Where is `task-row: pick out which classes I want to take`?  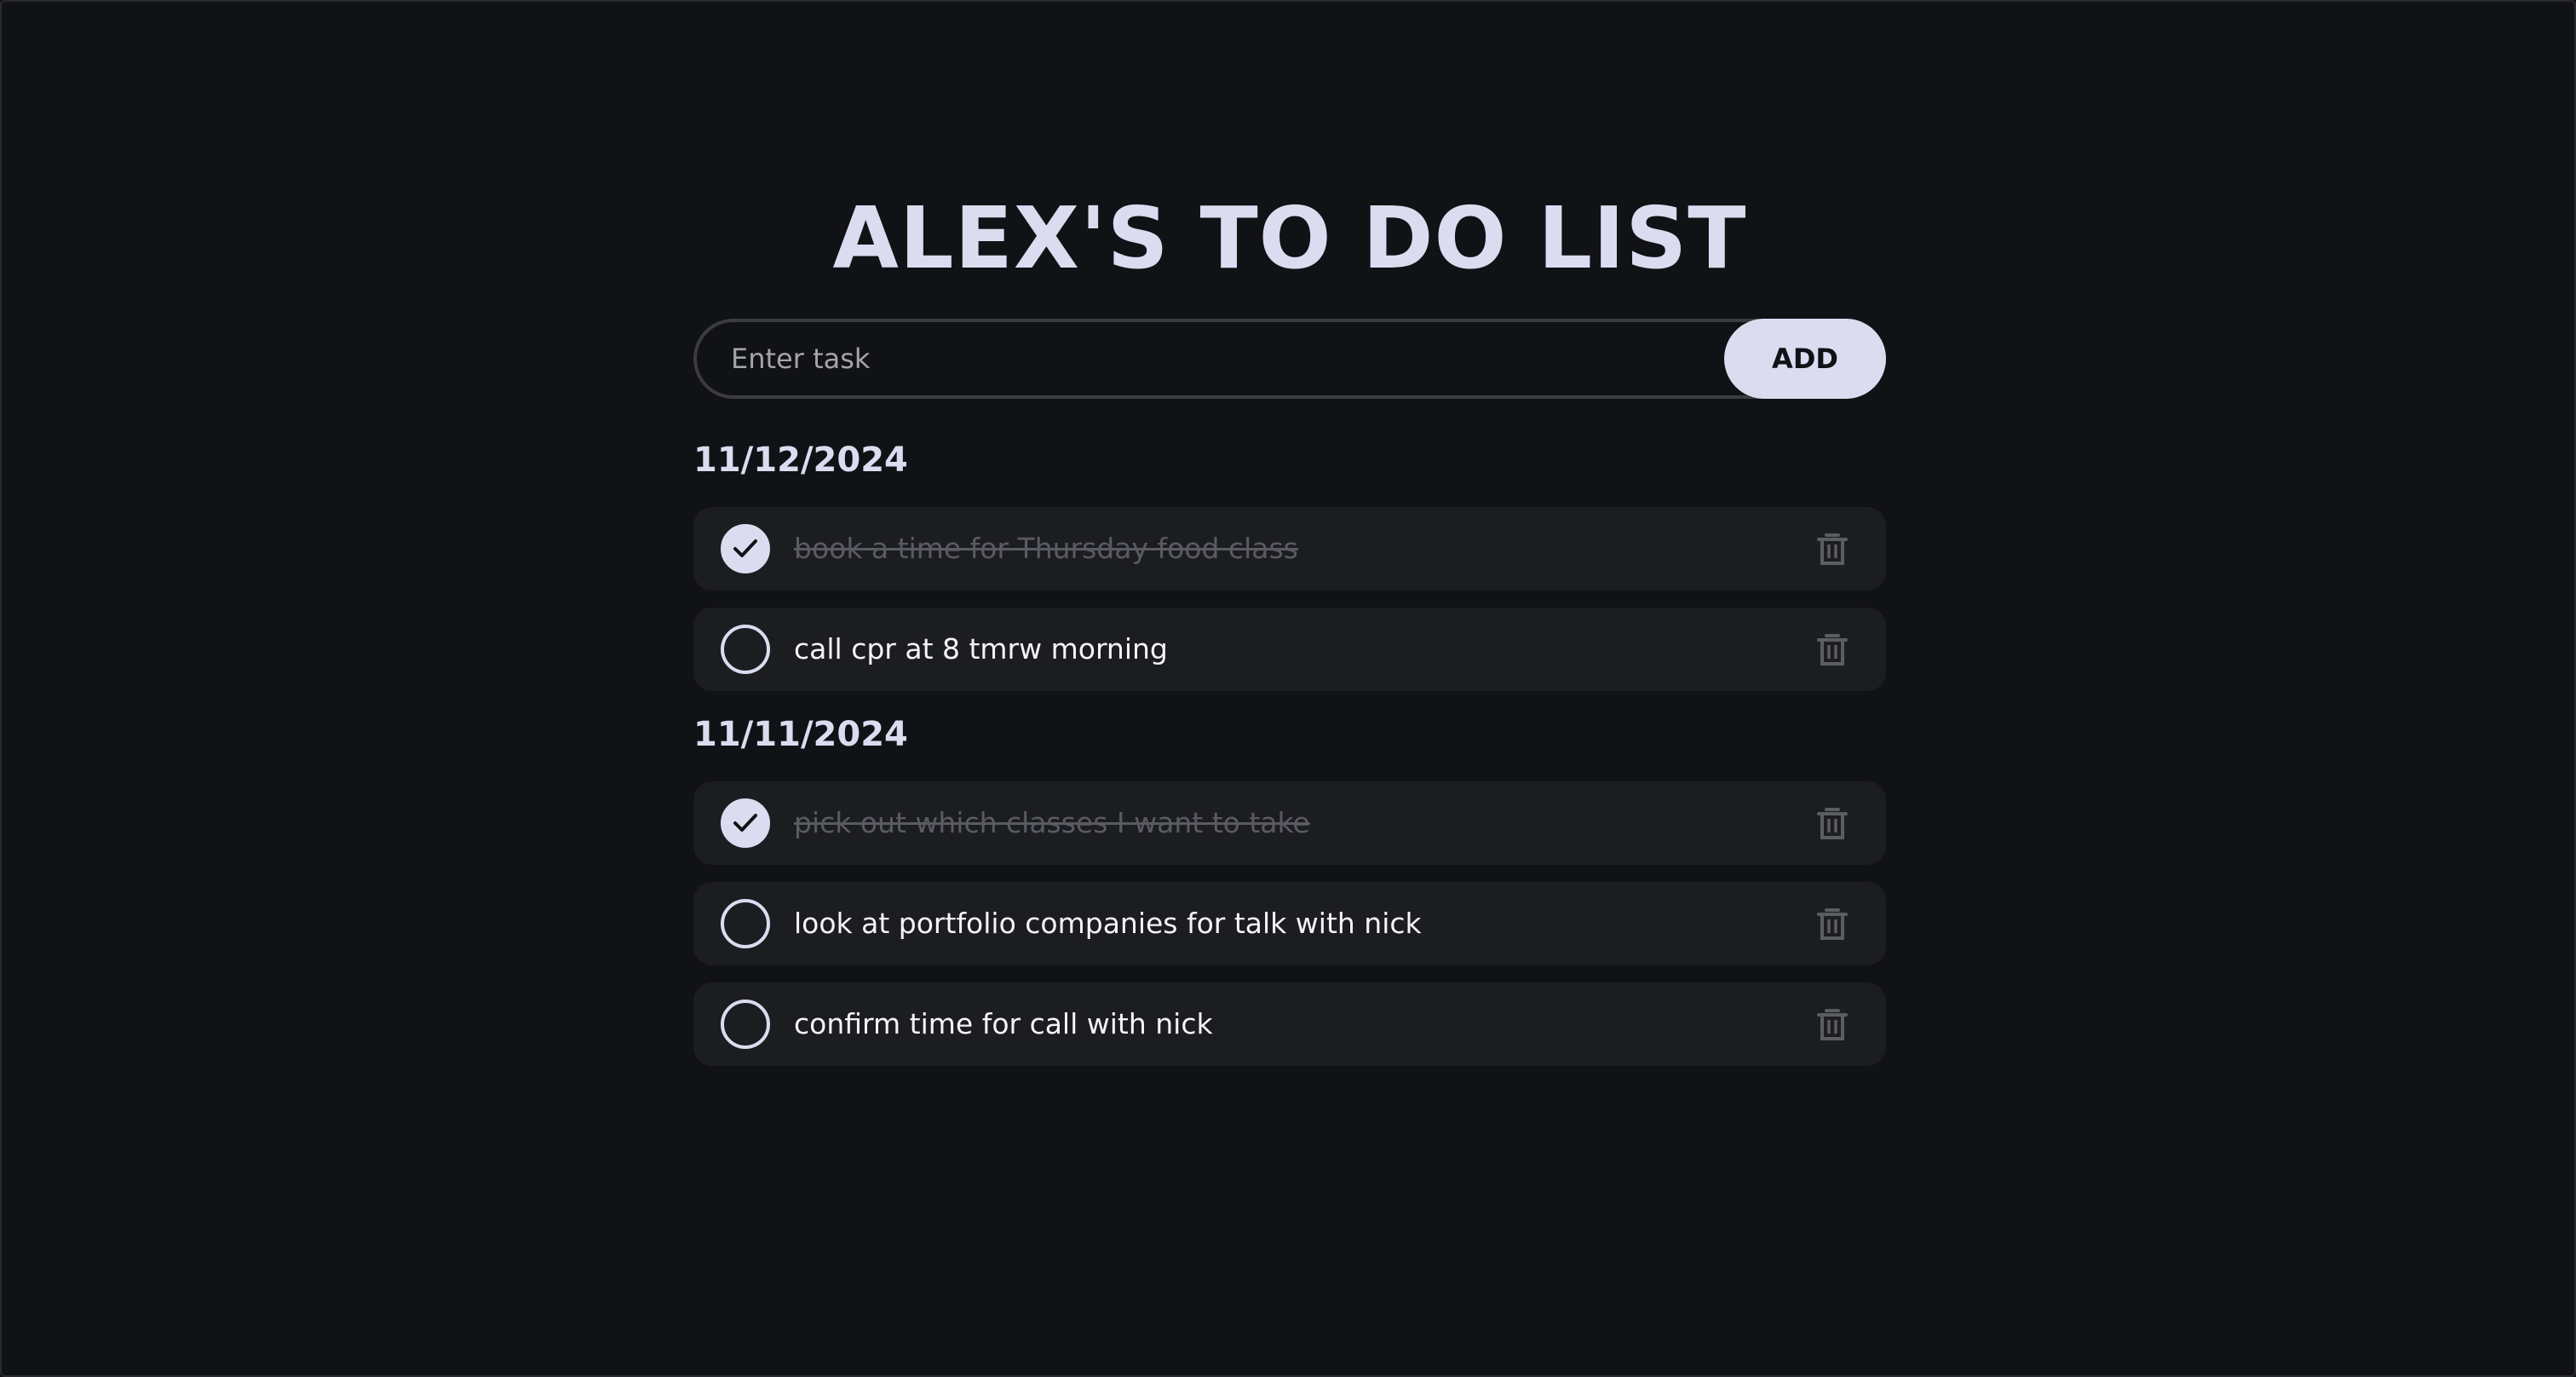 task-row: pick out which classes I want to take is located at coordinates (1289, 823).